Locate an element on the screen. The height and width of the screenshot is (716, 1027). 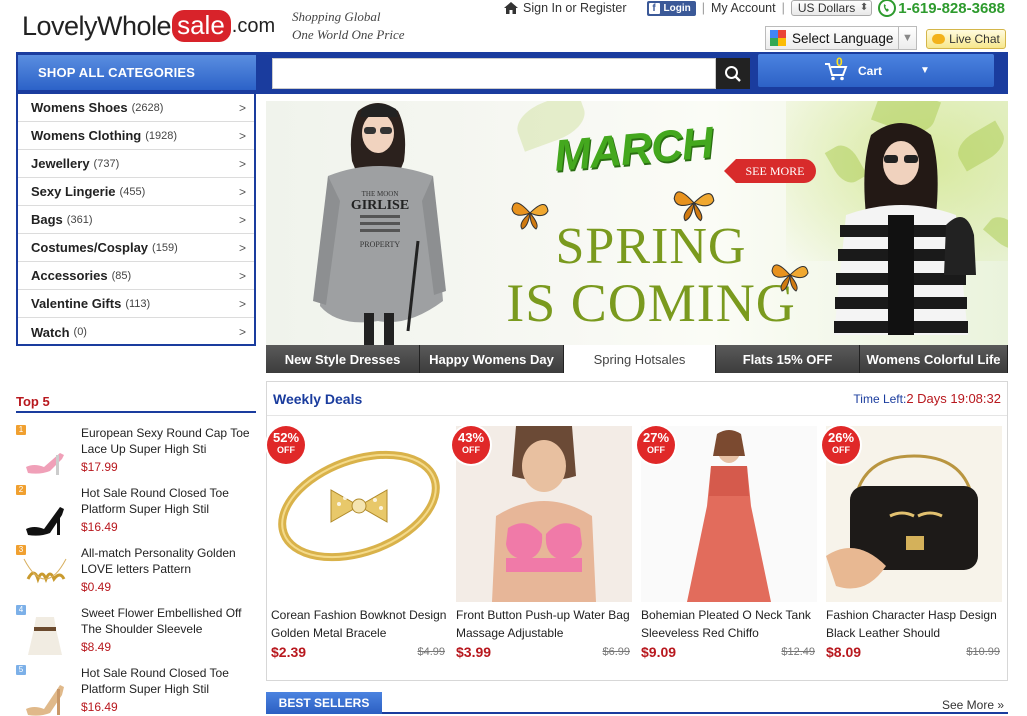
language-select: Select Language ▼ is located at coordinates (841, 38).